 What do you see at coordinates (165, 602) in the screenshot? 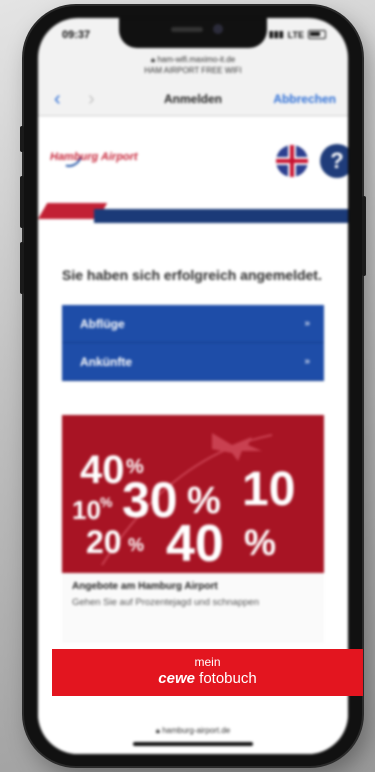
I see `promo-body: Gehen Sie auf Prozentejagd und schnappen` at bounding box center [165, 602].